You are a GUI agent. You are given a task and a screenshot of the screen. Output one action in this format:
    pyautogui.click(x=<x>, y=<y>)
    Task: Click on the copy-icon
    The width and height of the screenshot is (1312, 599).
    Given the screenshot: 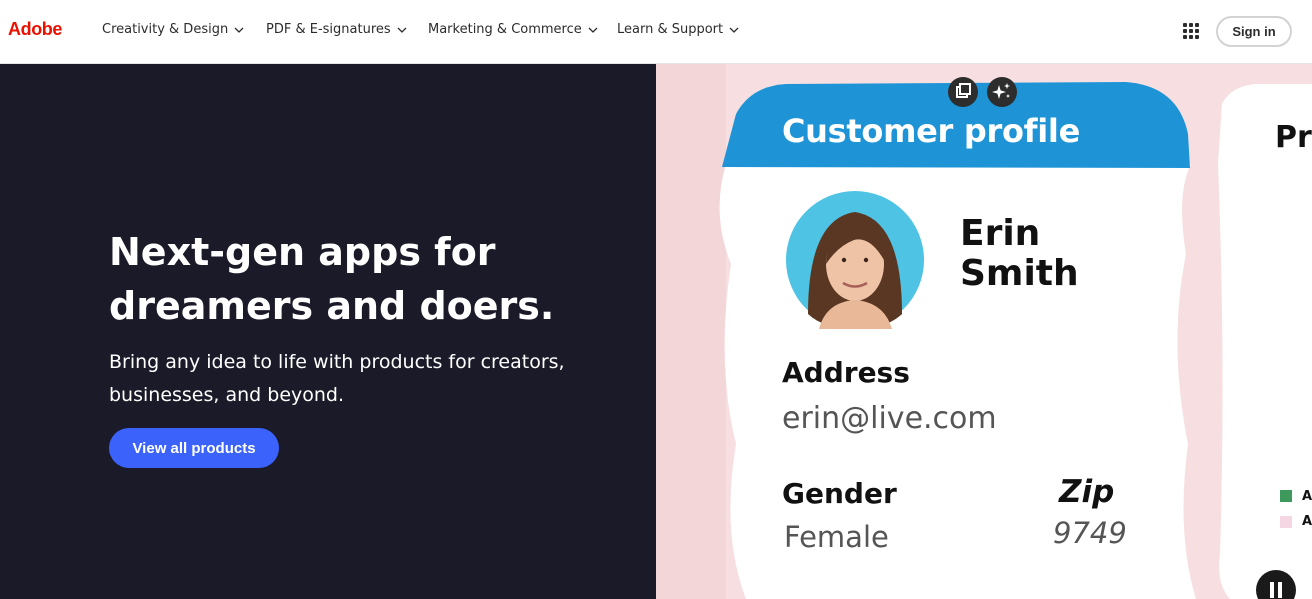 What is the action you would take?
    pyautogui.click(x=963, y=92)
    